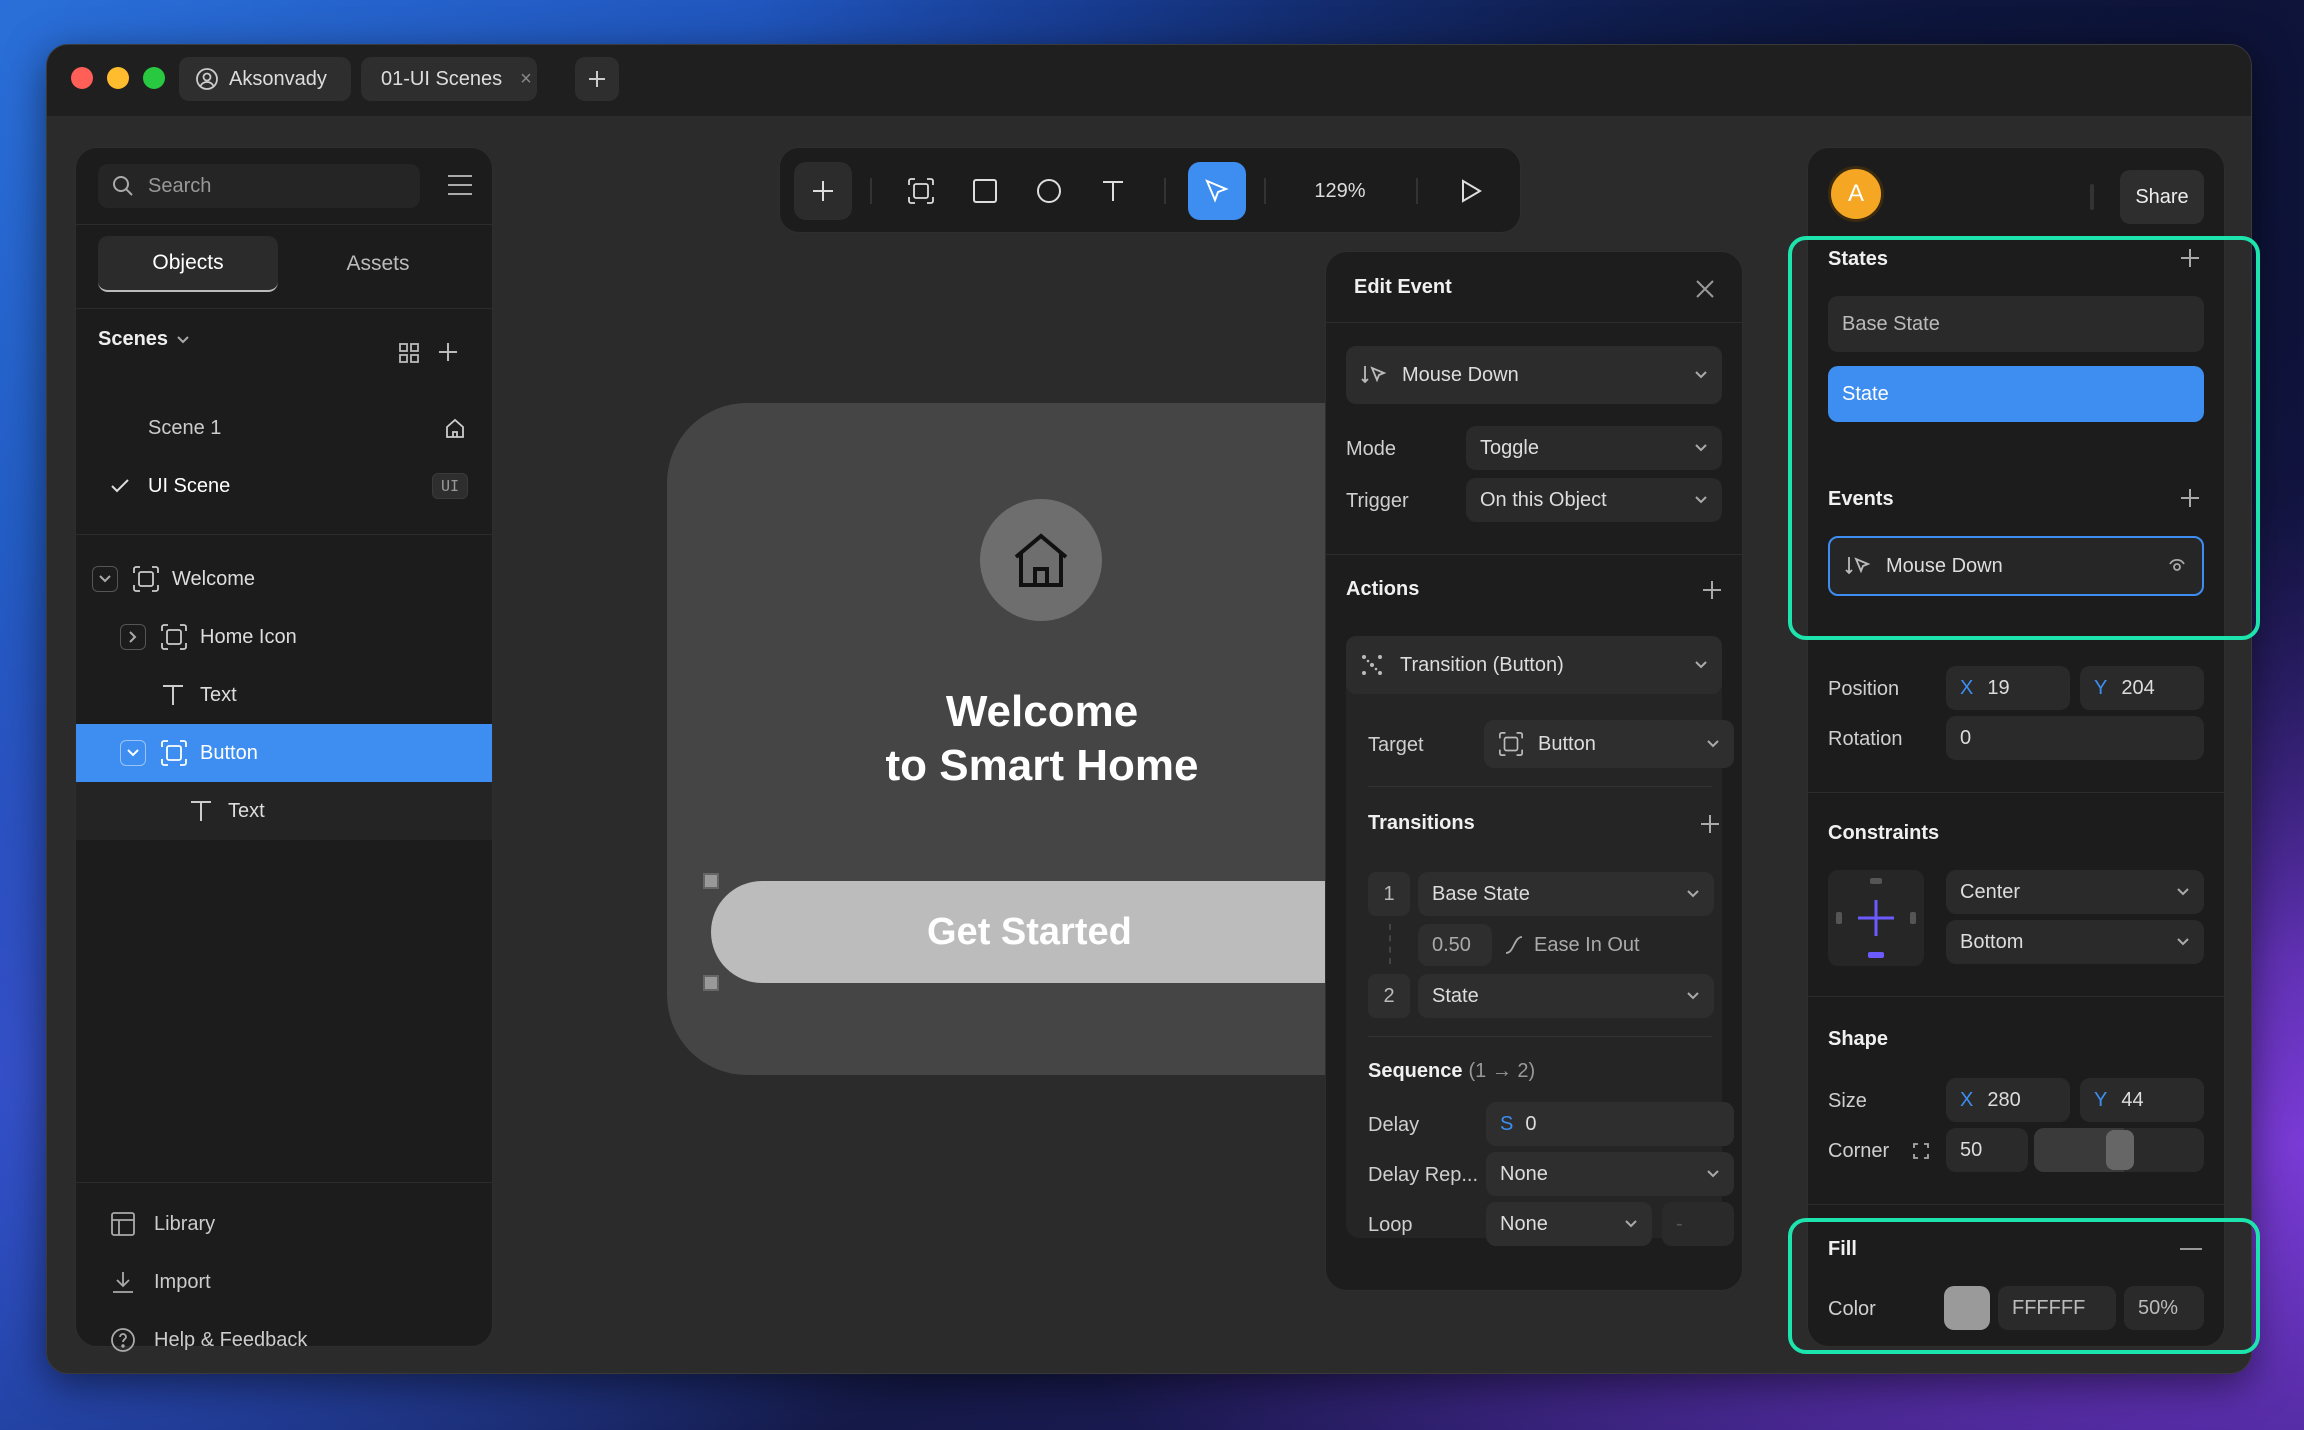  What do you see at coordinates (284, 695) in the screenshot?
I see `layer-text: Text` at bounding box center [284, 695].